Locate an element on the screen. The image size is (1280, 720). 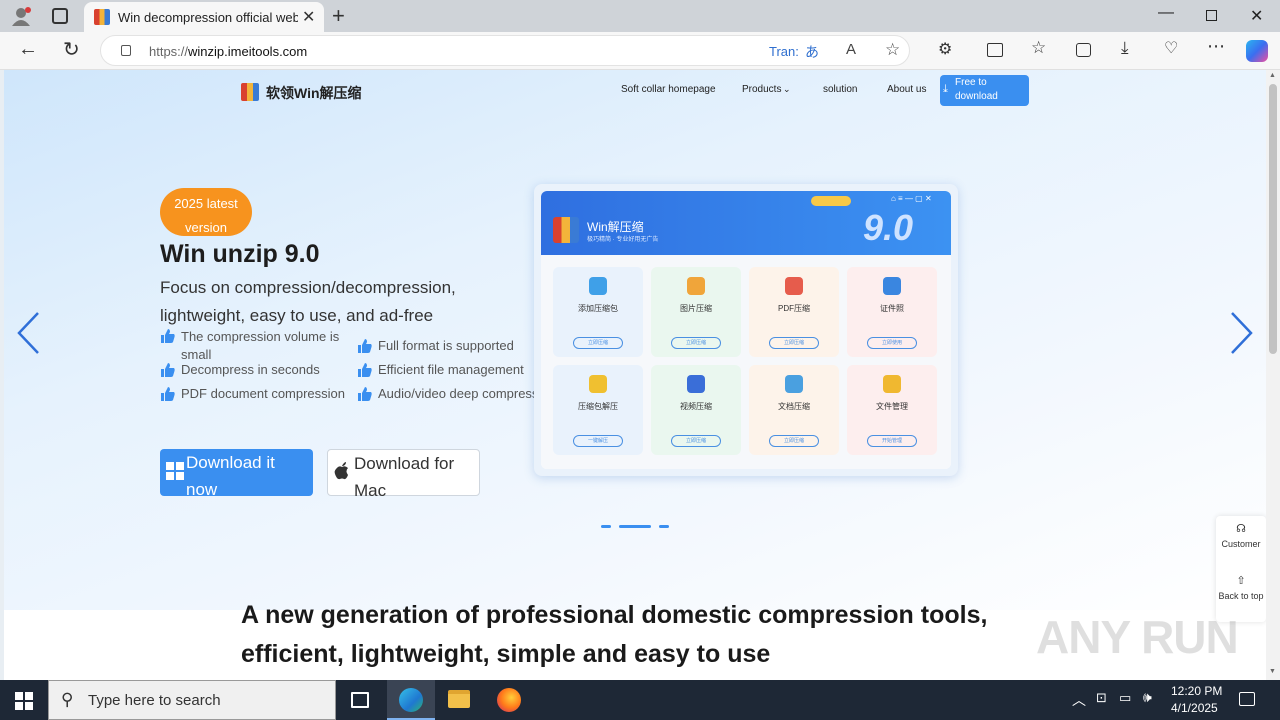
translate-icon: あ is located at coordinates (812, 52).